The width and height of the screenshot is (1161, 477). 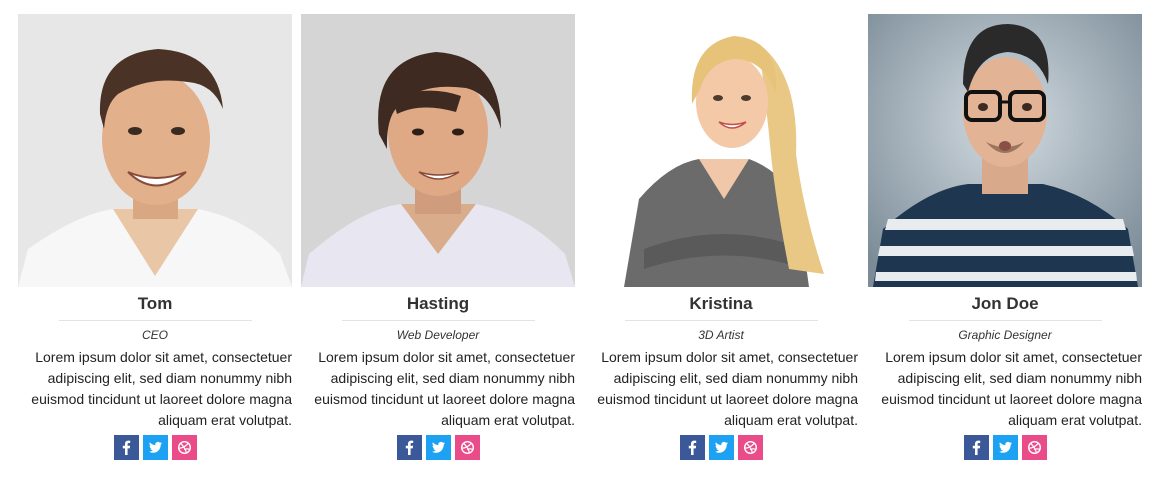 I want to click on member-name: Kristina, so click(x=721, y=303).